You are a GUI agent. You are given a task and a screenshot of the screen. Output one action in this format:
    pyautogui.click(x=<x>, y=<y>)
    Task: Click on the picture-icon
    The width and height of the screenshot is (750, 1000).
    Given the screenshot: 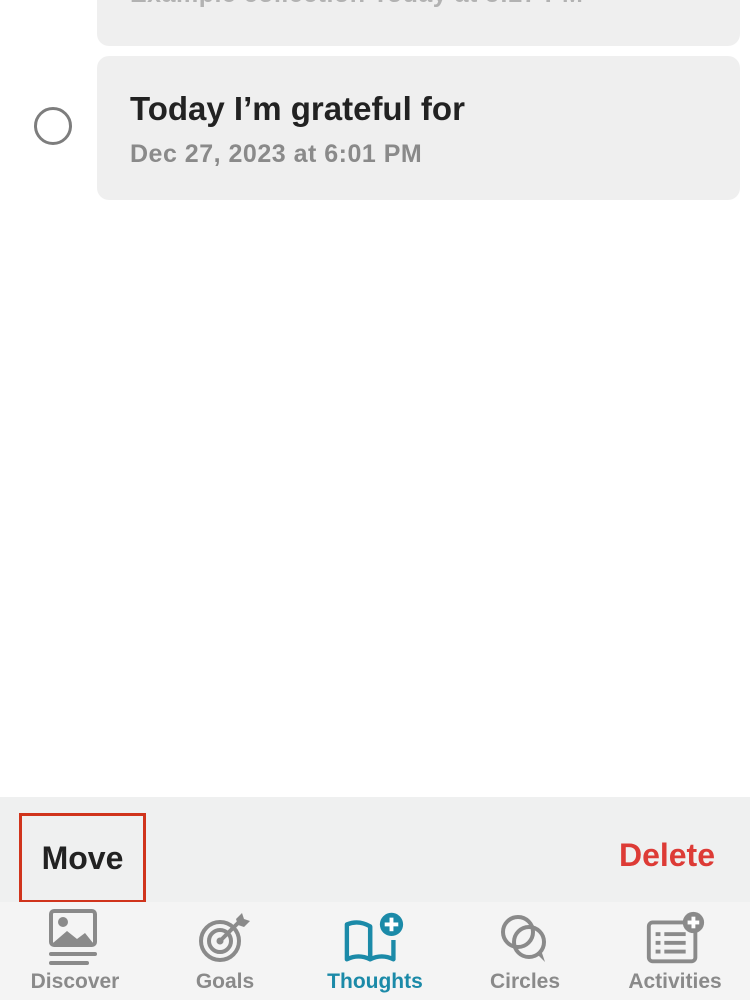 What is the action you would take?
    pyautogui.click(x=75, y=938)
    